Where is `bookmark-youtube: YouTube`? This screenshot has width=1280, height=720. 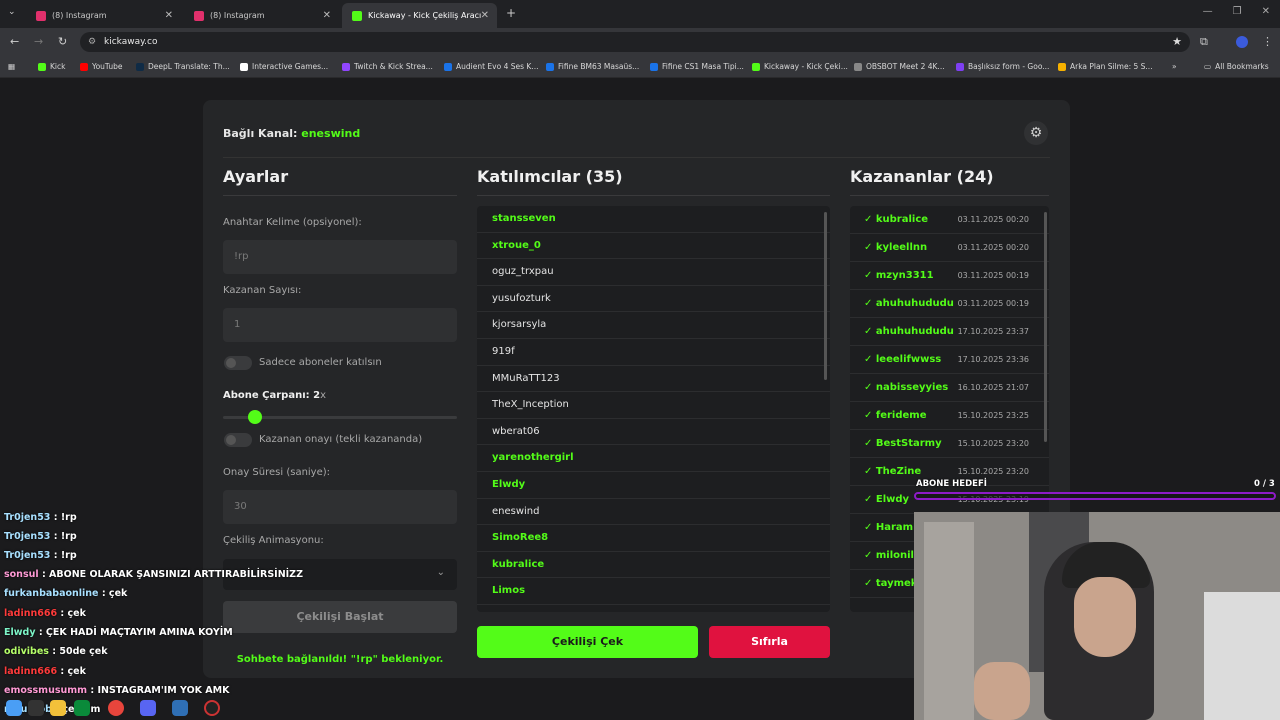 bookmark-youtube: YouTube is located at coordinates (101, 66).